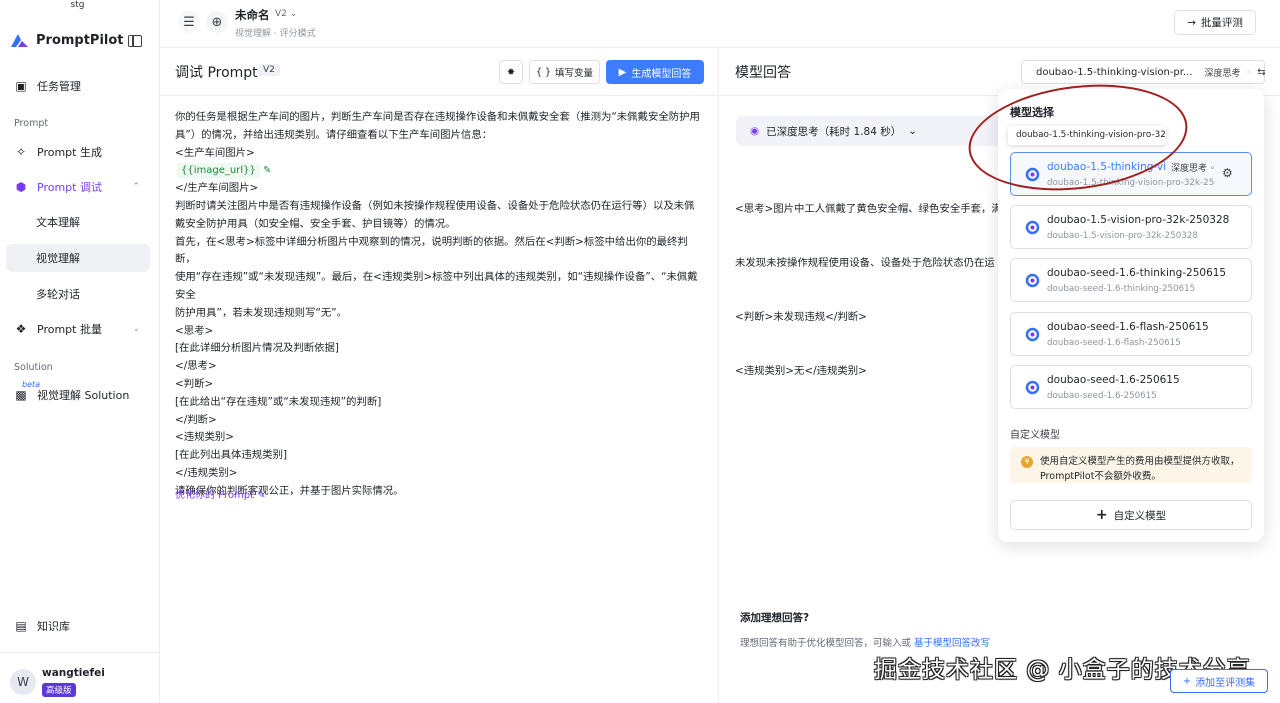  I want to click on sidebar-item-prompt-gen: ✧ Prompt 生成, so click(78, 152).